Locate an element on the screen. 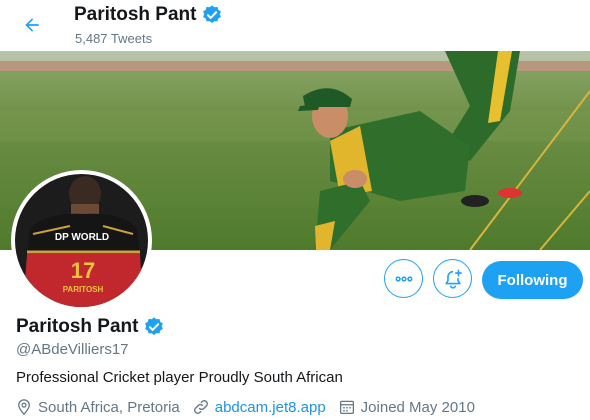  link-icon is located at coordinates (200, 407).